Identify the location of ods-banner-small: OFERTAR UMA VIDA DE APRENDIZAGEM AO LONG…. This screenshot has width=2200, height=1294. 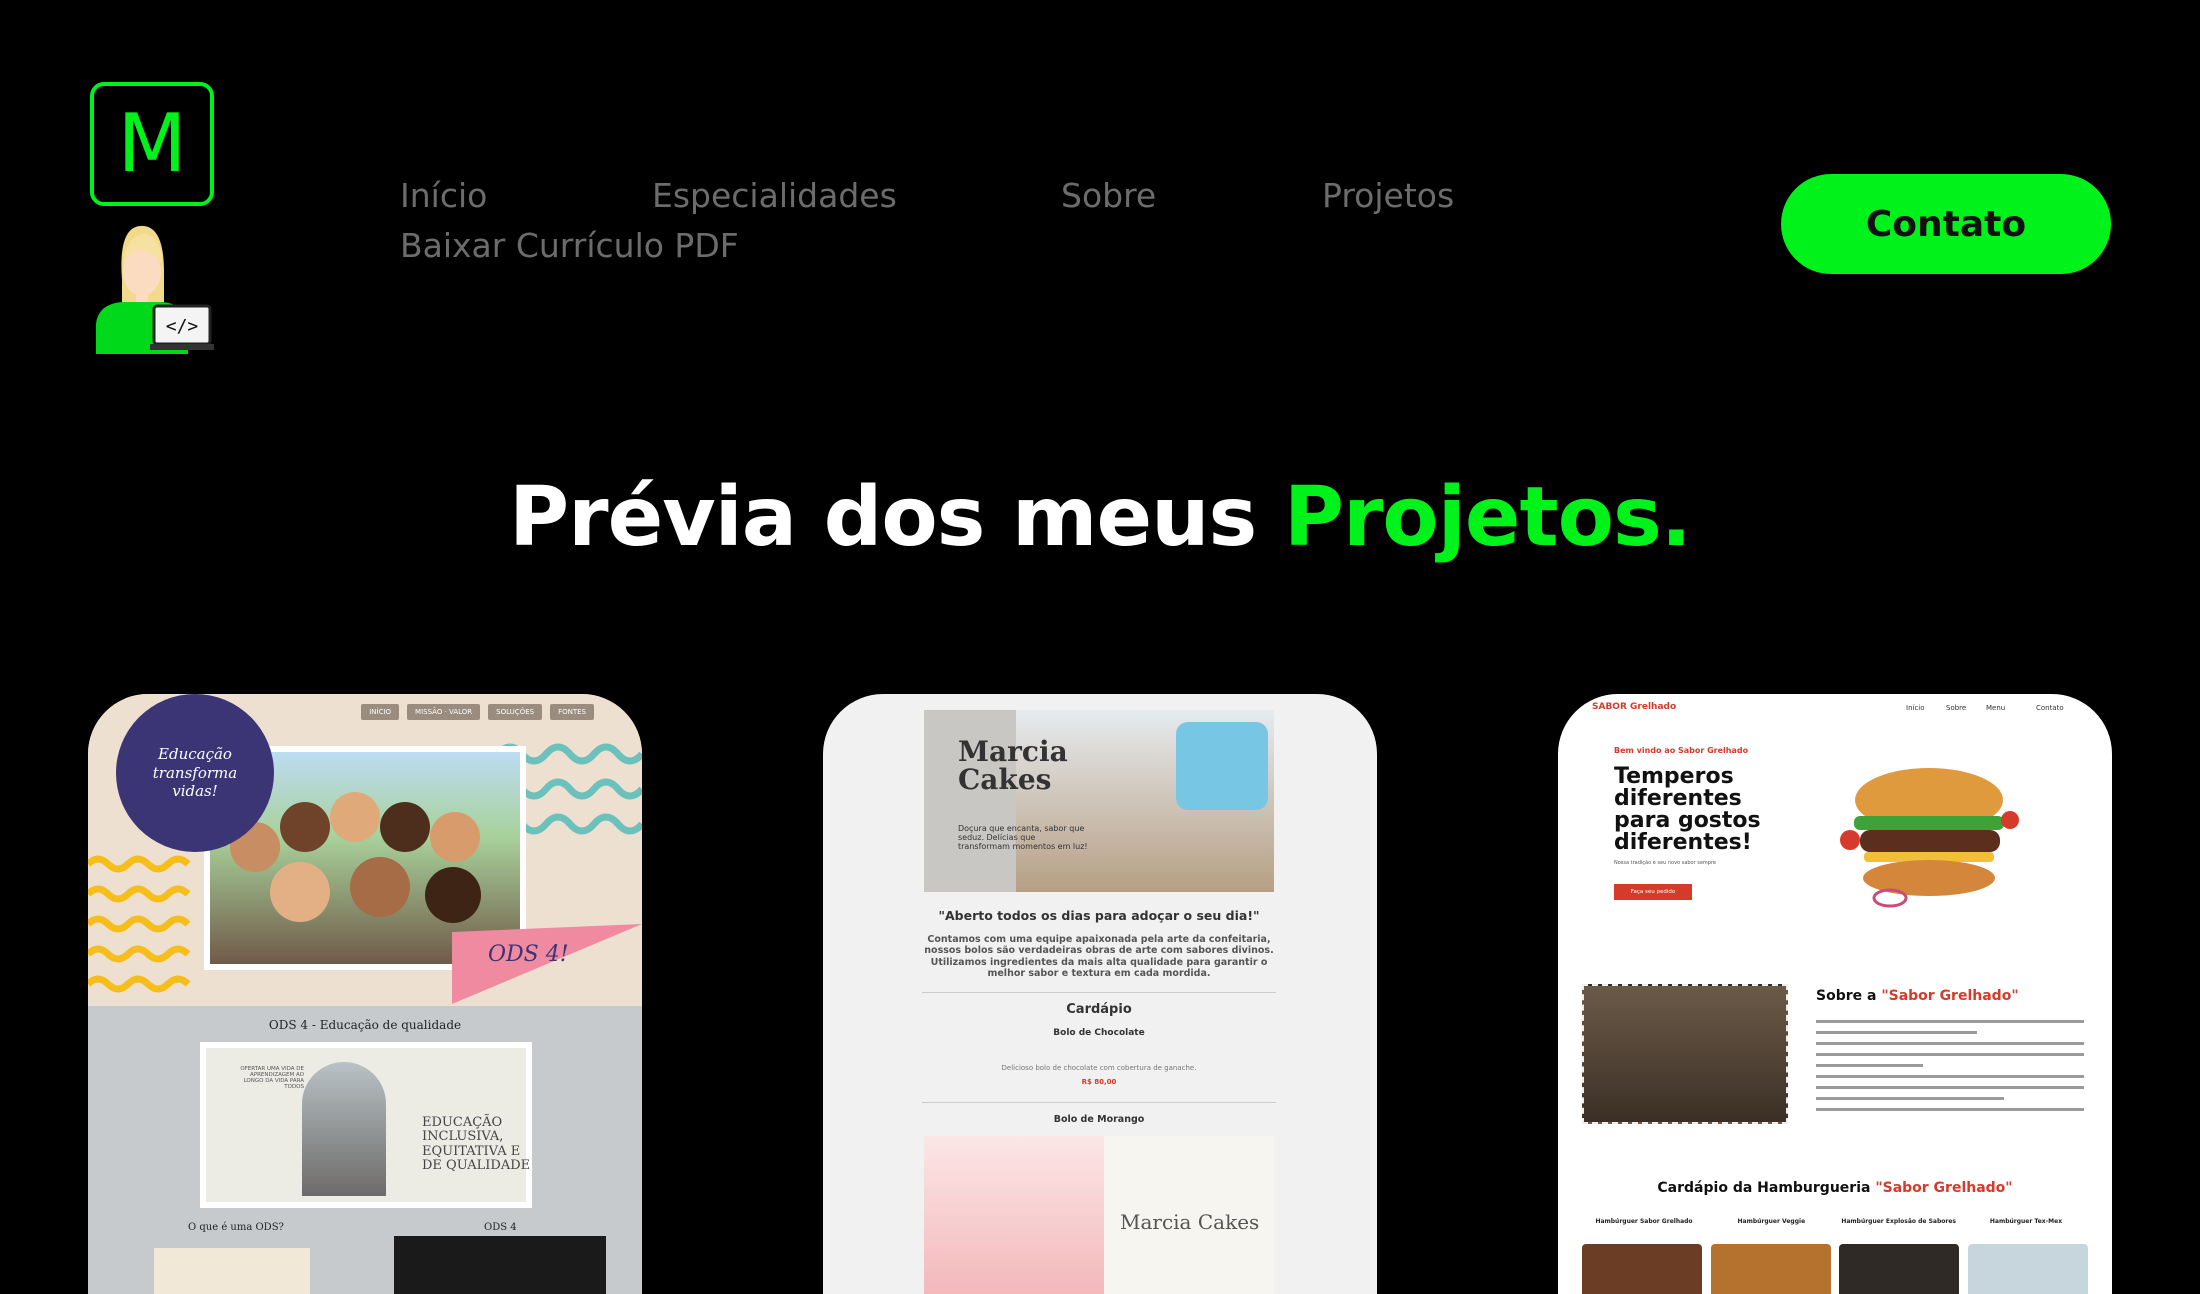
(272, 1078).